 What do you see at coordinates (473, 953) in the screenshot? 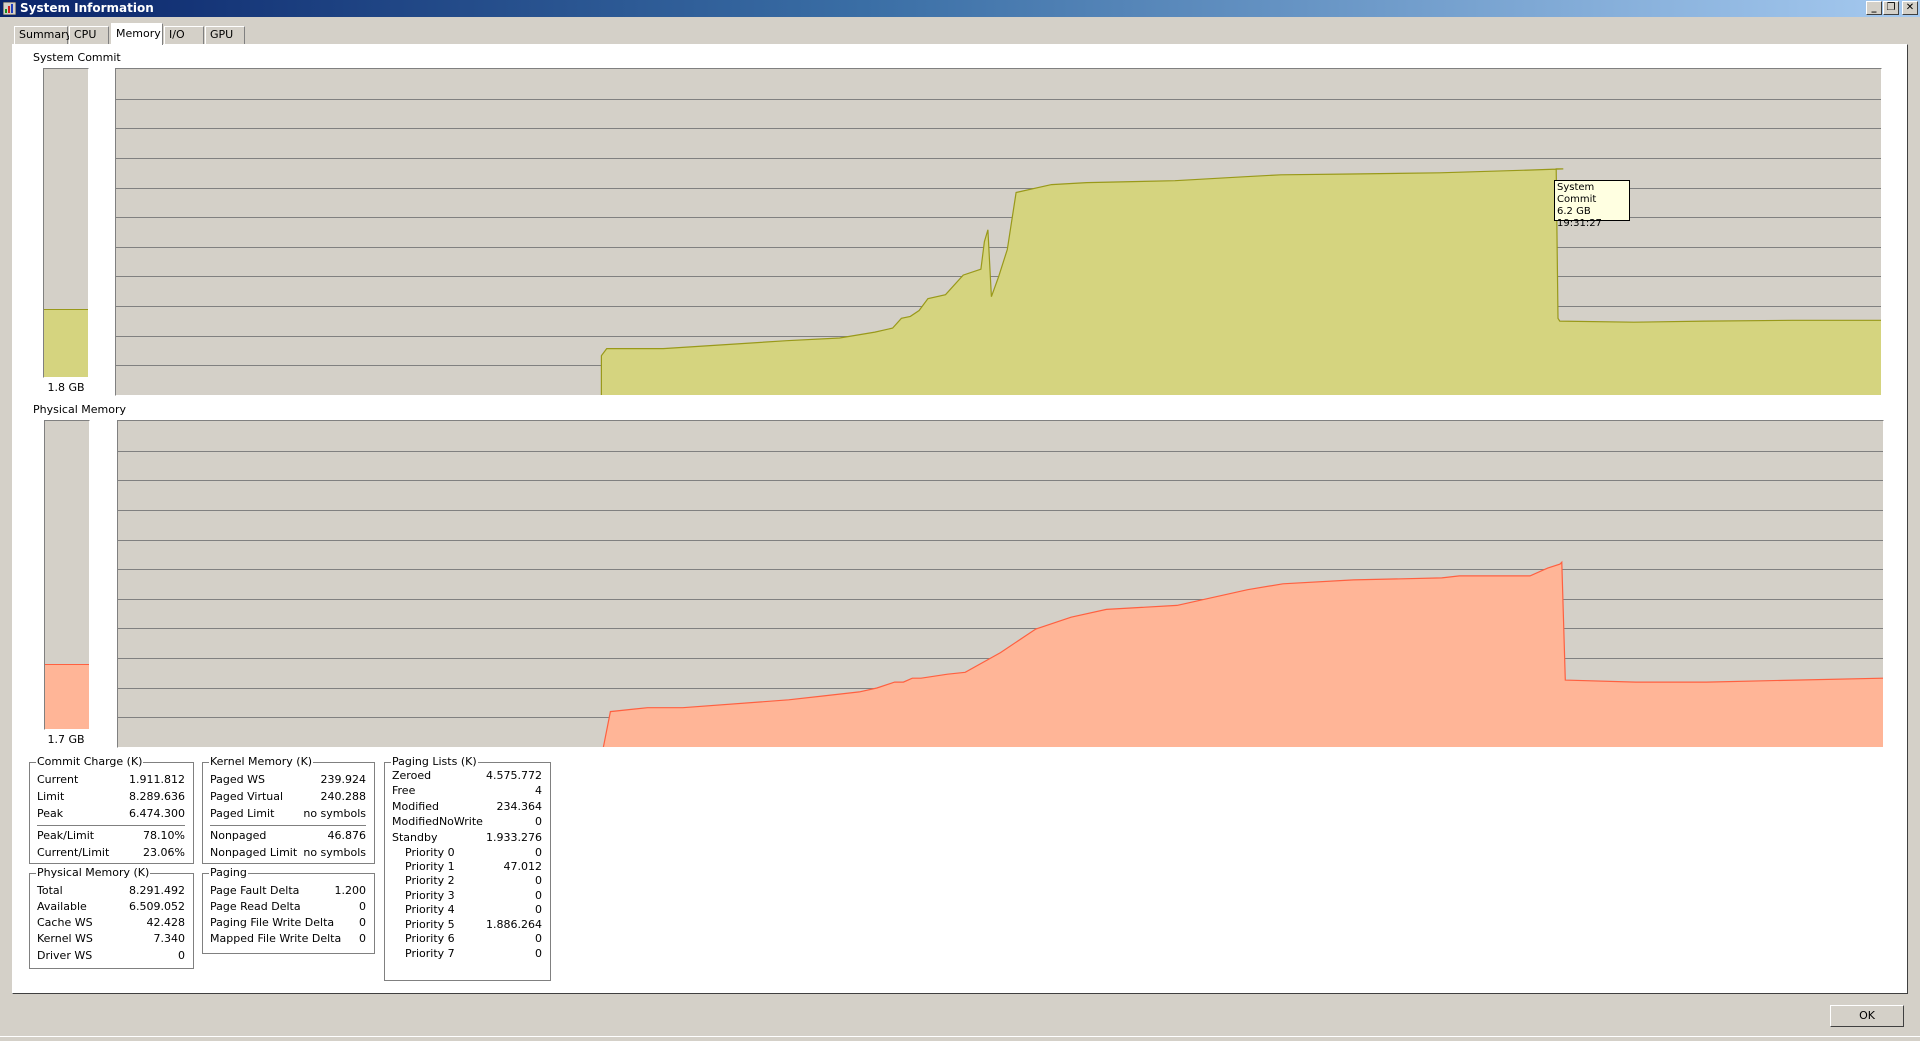
I see `priority-7-row: Priority 70` at bounding box center [473, 953].